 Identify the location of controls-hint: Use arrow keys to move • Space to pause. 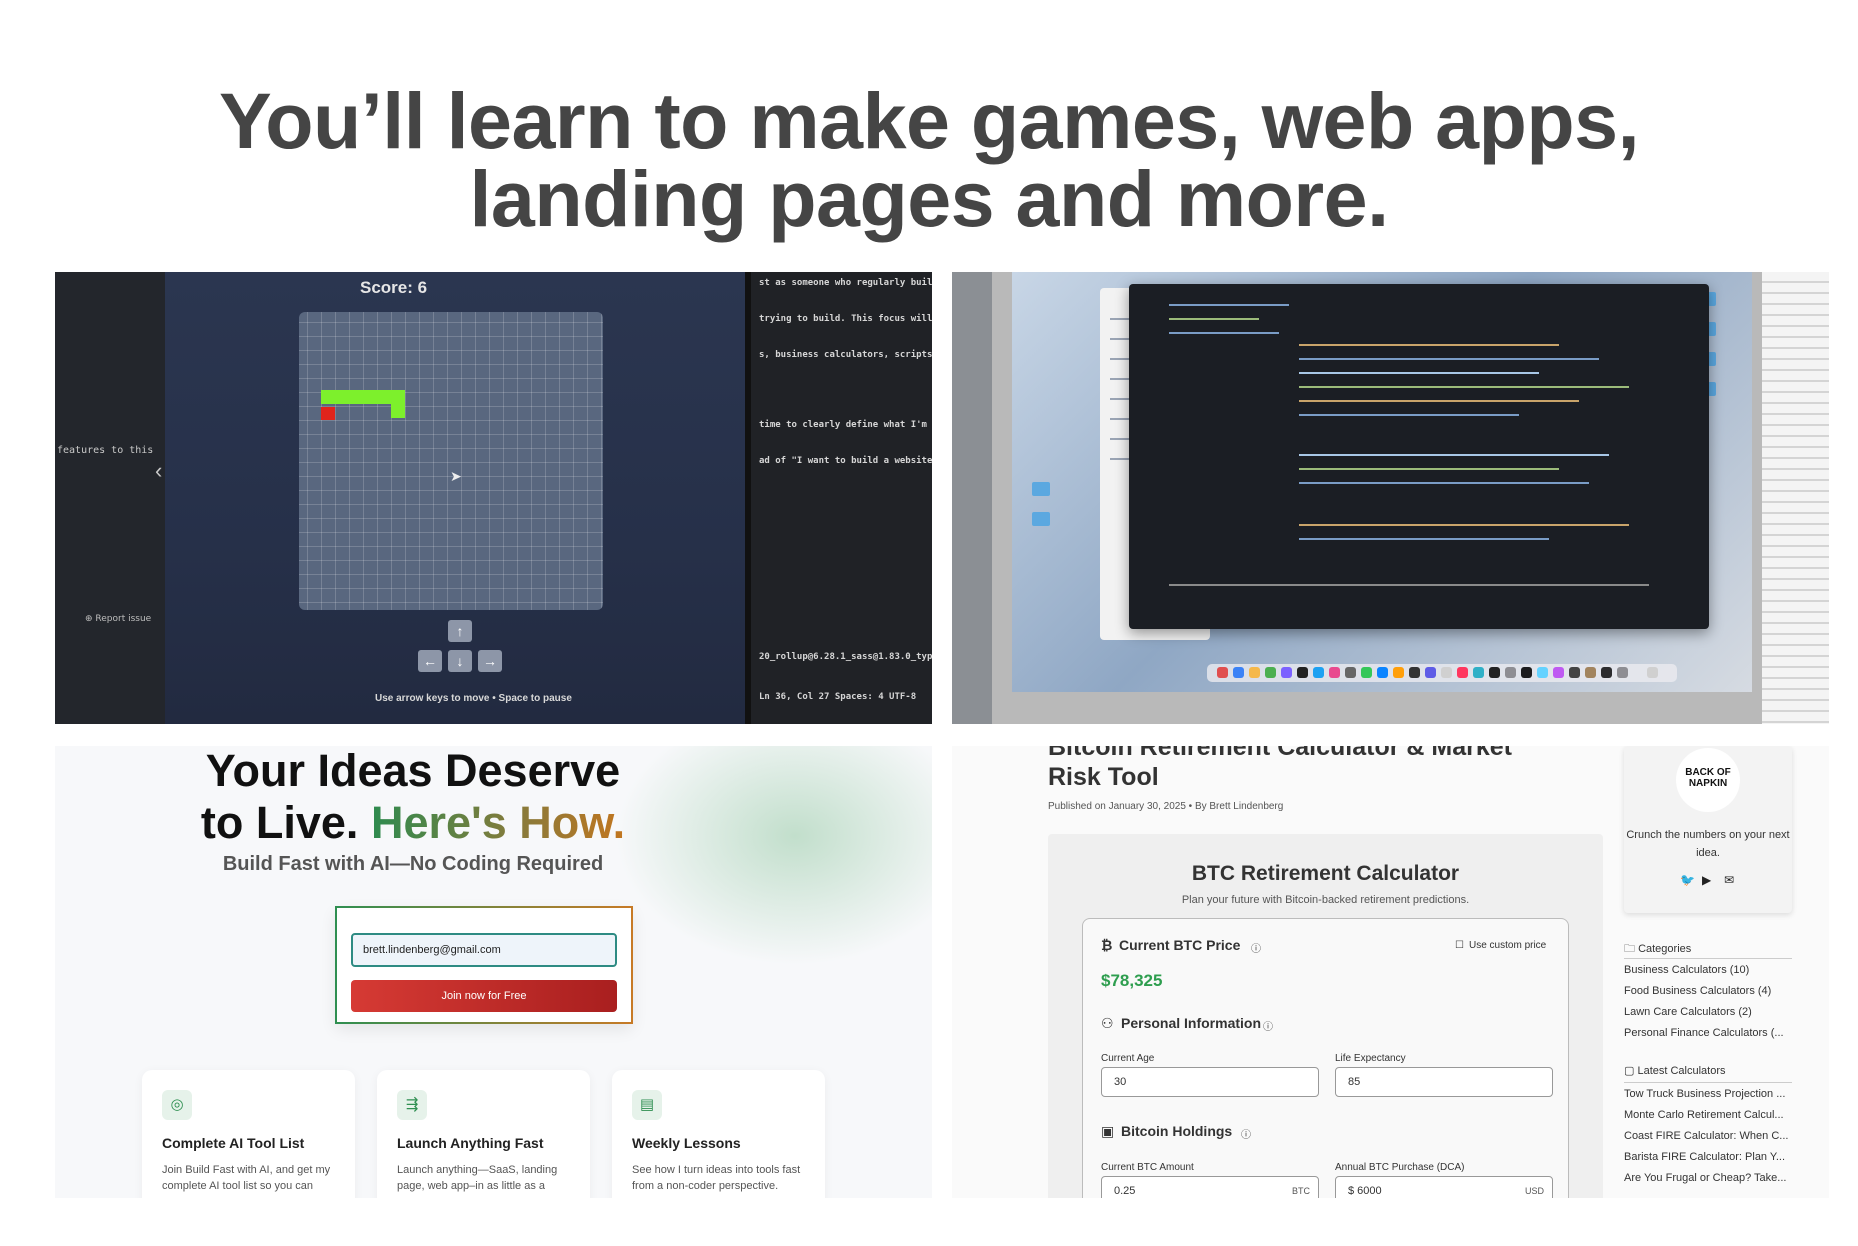
(473, 698).